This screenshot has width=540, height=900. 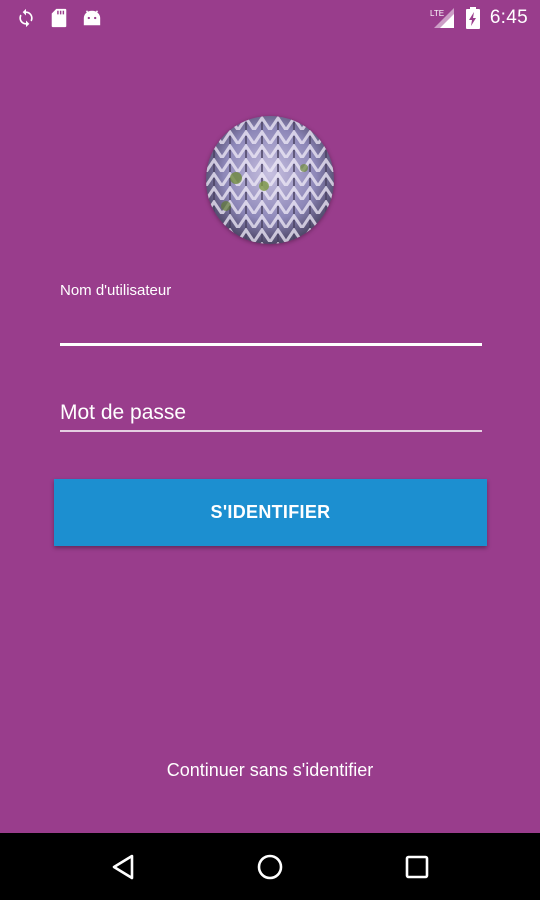 I want to click on battery-charging-icon, so click(x=472, y=18).